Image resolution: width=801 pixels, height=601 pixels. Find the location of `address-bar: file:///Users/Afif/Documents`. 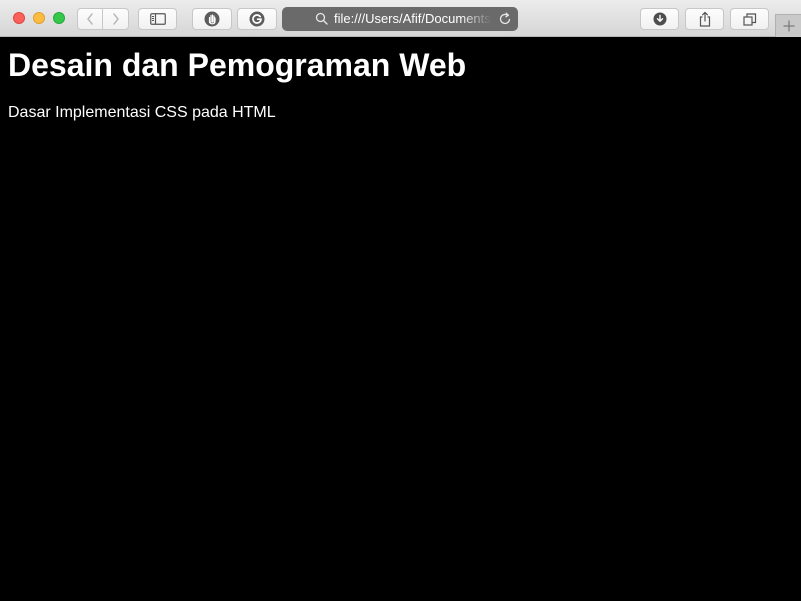

address-bar: file:///Users/Afif/Documents is located at coordinates (400, 19).